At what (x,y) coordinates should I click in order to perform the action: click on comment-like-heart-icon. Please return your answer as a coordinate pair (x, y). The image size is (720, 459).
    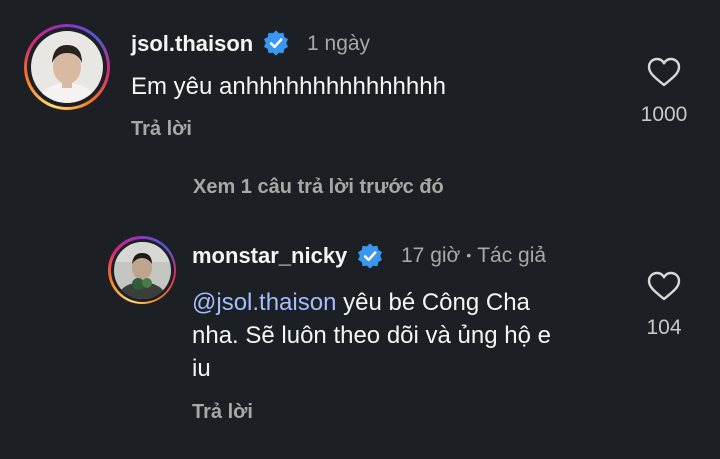
    Looking at the image, I should click on (664, 72).